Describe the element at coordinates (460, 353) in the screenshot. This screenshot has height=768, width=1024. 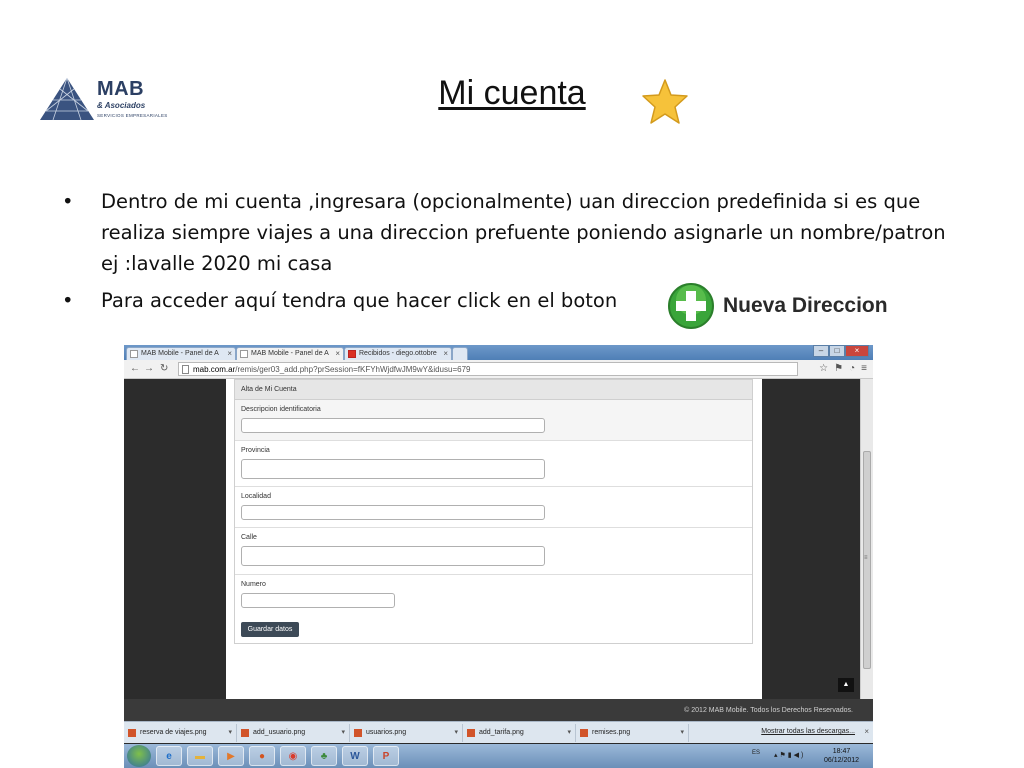
I see `new-tab-button` at that location.